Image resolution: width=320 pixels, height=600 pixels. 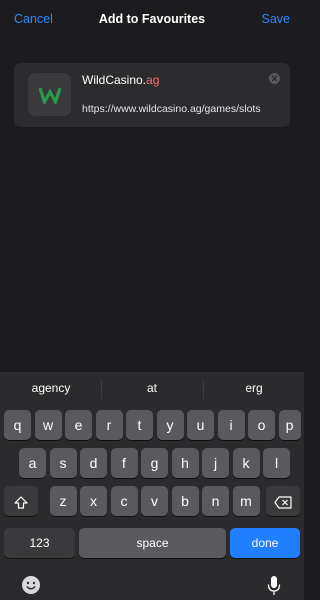 What do you see at coordinates (170, 425) in the screenshot?
I see `key-y: y` at bounding box center [170, 425].